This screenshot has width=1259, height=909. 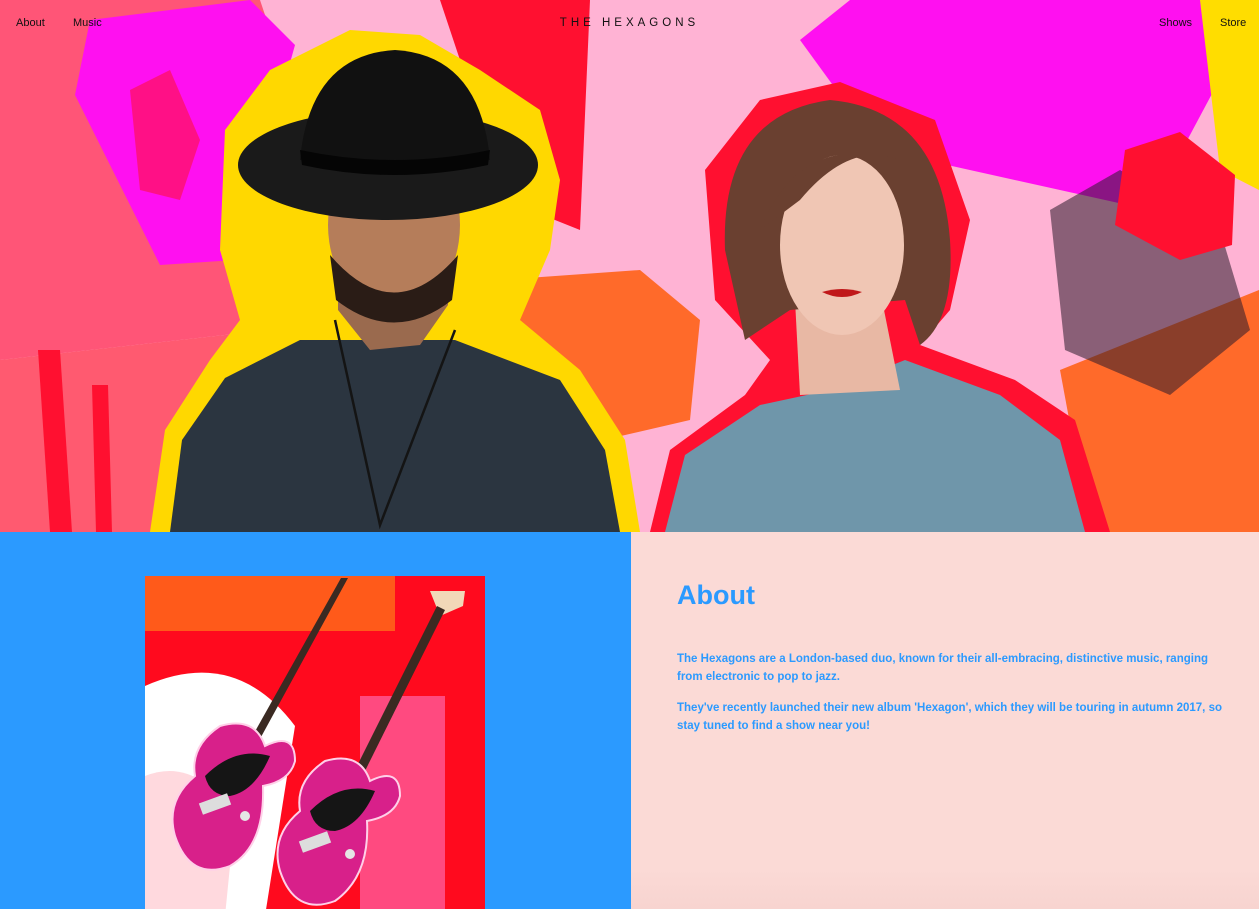 What do you see at coordinates (1175, 23) in the screenshot?
I see `nav-shows-link: Shows` at bounding box center [1175, 23].